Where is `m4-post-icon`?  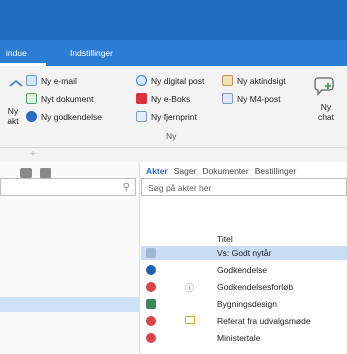
m4-post-icon is located at coordinates (227, 98).